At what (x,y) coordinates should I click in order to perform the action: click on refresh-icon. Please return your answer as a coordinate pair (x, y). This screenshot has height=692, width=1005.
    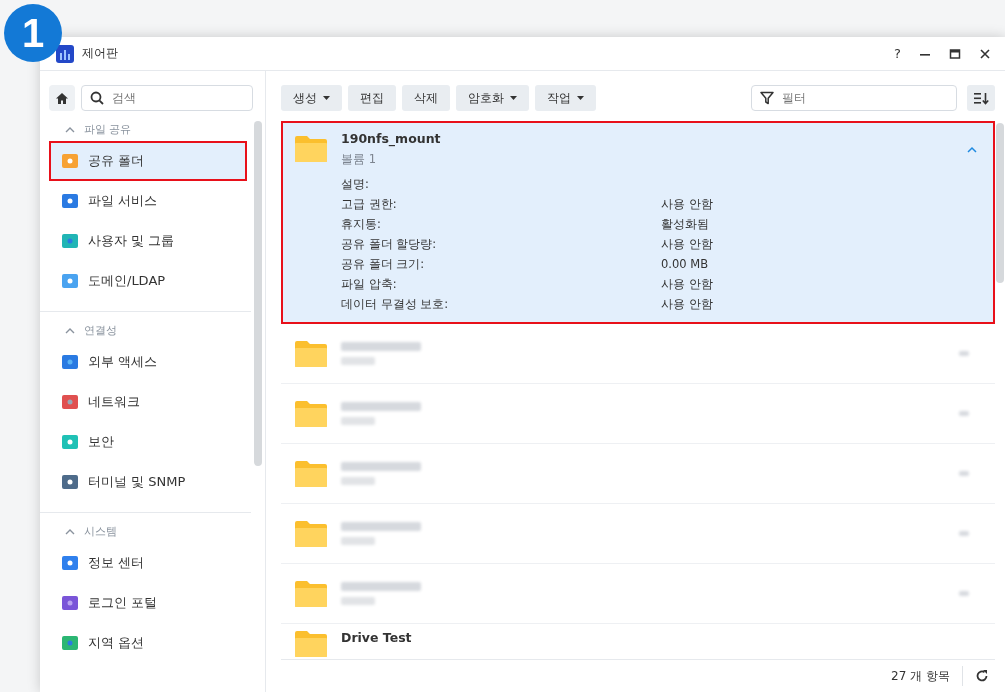
    Looking at the image, I should click on (982, 676).